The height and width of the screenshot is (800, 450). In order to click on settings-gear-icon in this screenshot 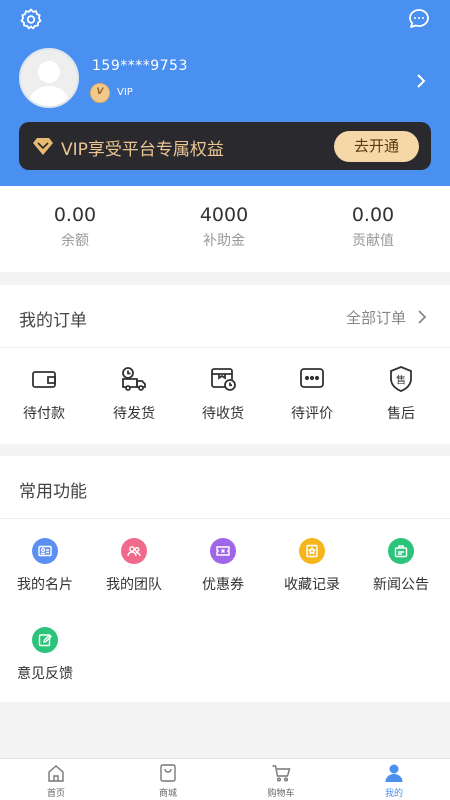, I will do `click(31, 19)`.